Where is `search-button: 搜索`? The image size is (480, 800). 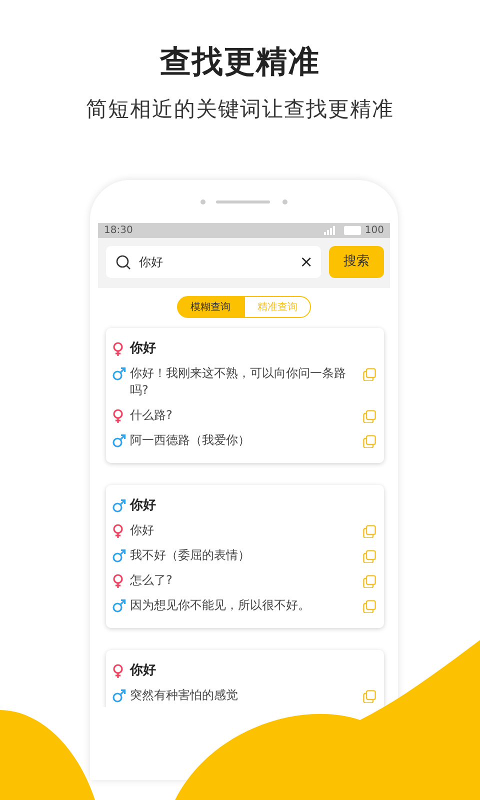
search-button: 搜索 is located at coordinates (356, 262).